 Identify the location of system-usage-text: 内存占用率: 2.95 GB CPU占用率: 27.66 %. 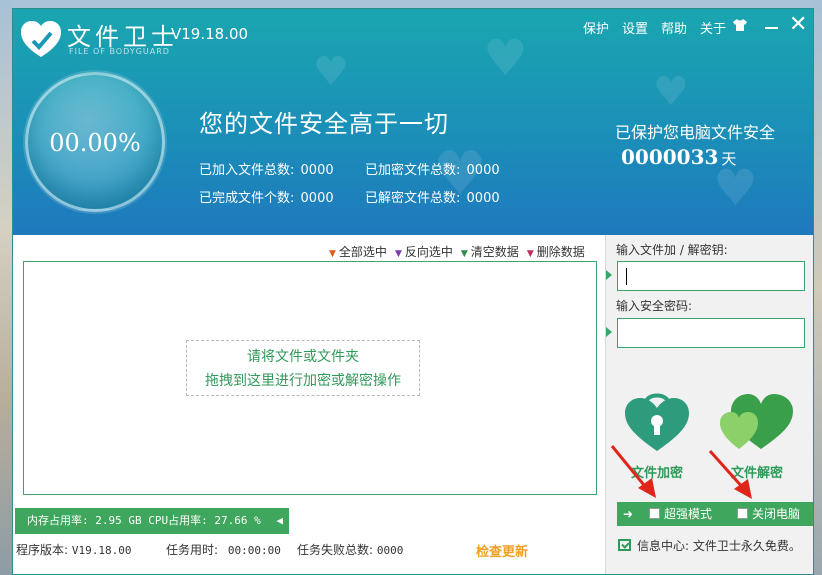
(144, 520).